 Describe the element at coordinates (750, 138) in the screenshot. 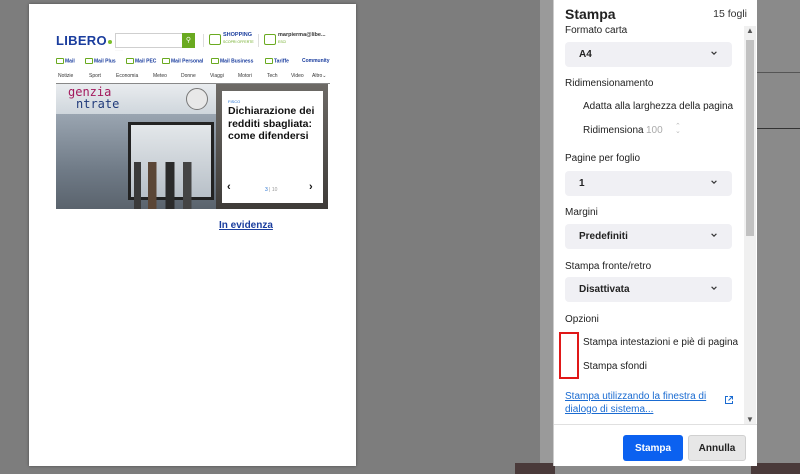

I see `scrollbar-thumb` at that location.